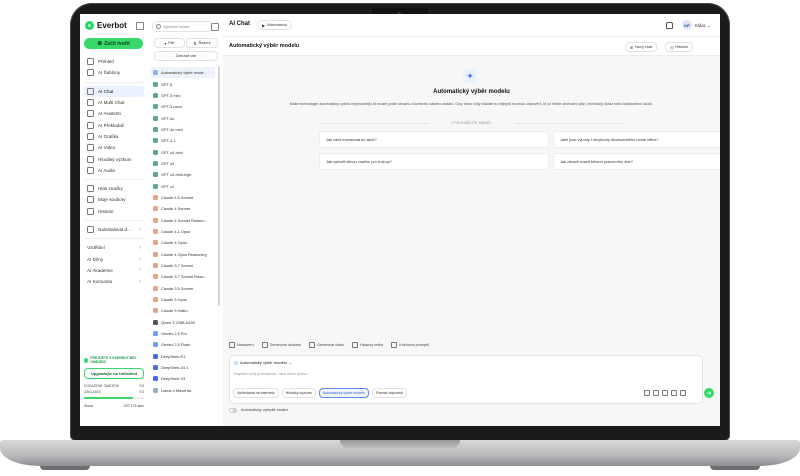 The width and height of the screenshot is (800, 476). What do you see at coordinates (183, 299) in the screenshot?
I see `model-item: Claude 3 Opus` at bounding box center [183, 299].